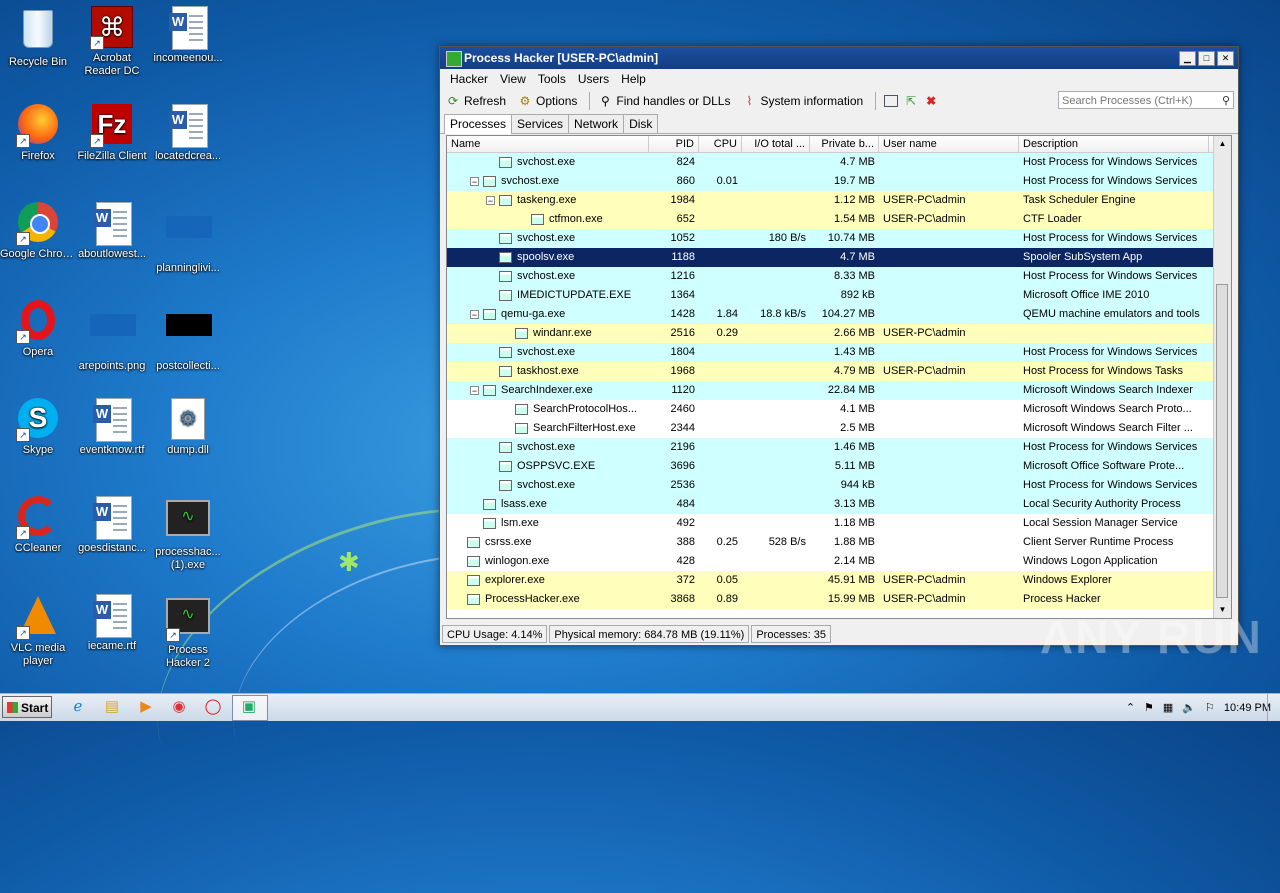 The width and height of the screenshot is (1280, 893). What do you see at coordinates (720, 219) in the screenshot?
I see `process-cpu` at bounding box center [720, 219].